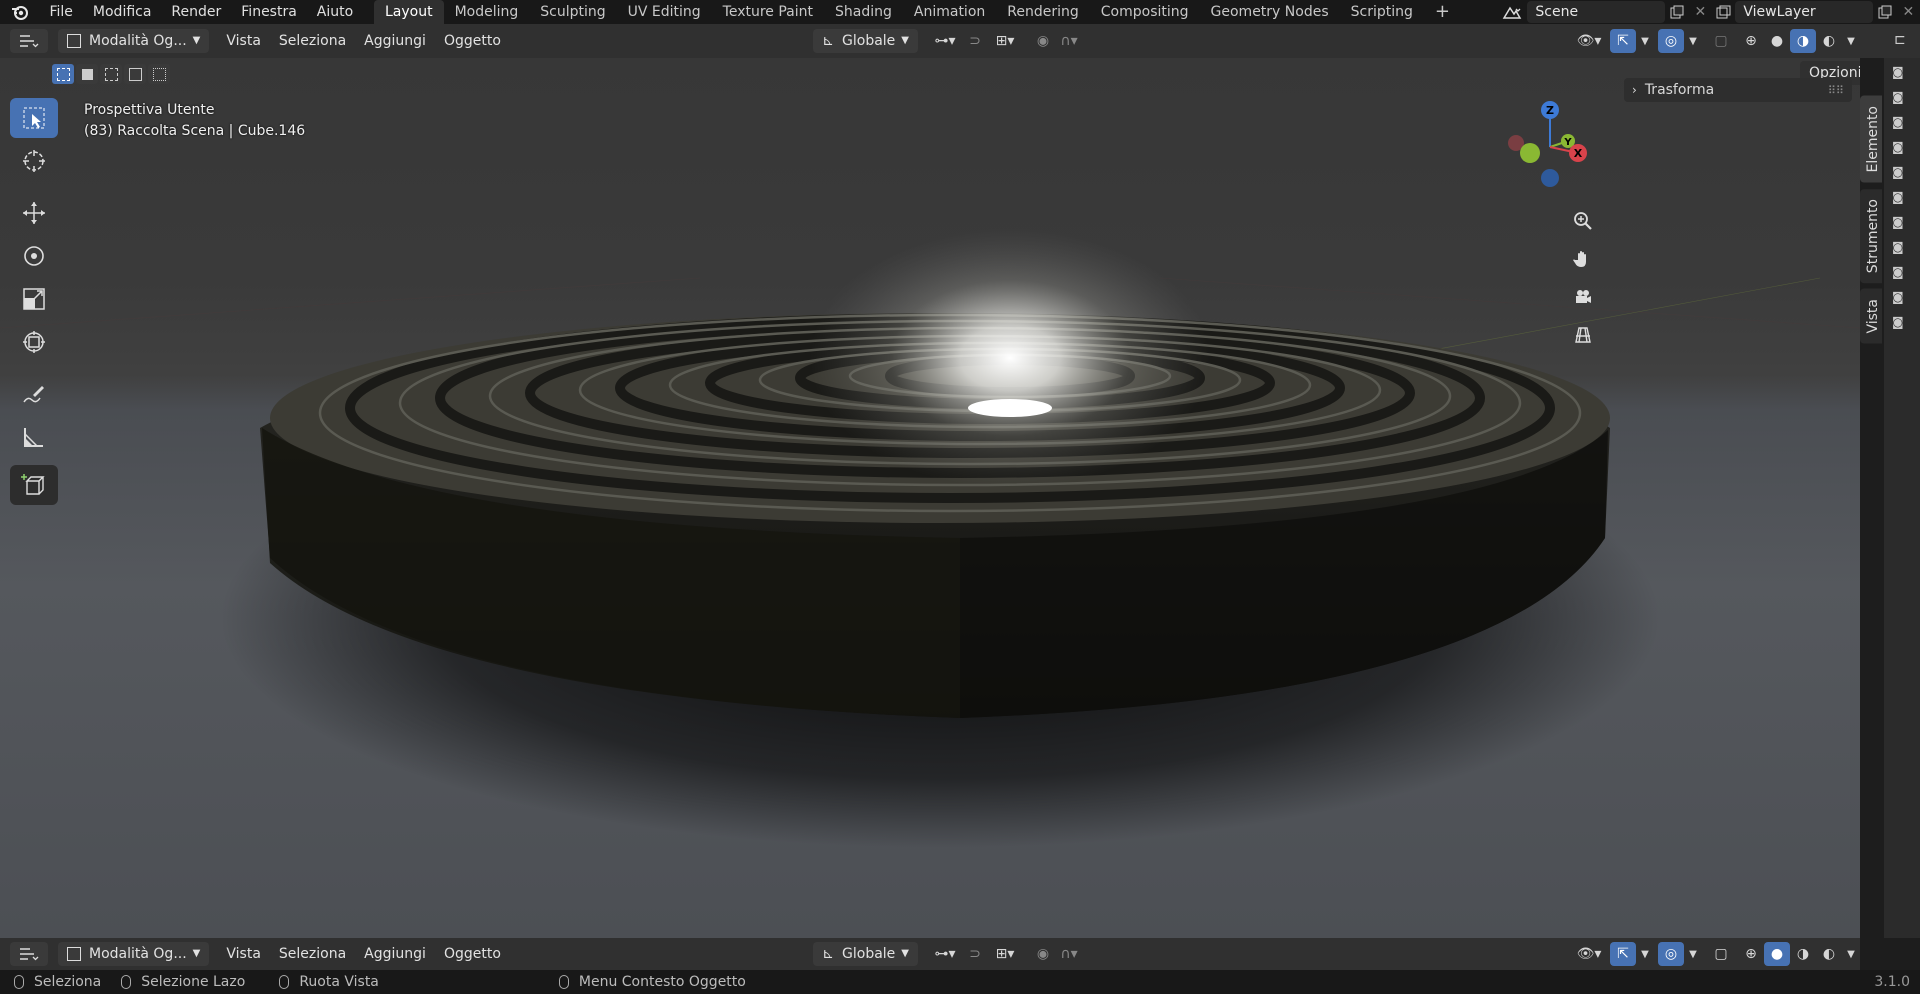 This screenshot has height=994, width=1920. I want to click on perspective-toggle-icon, so click(1583, 335).